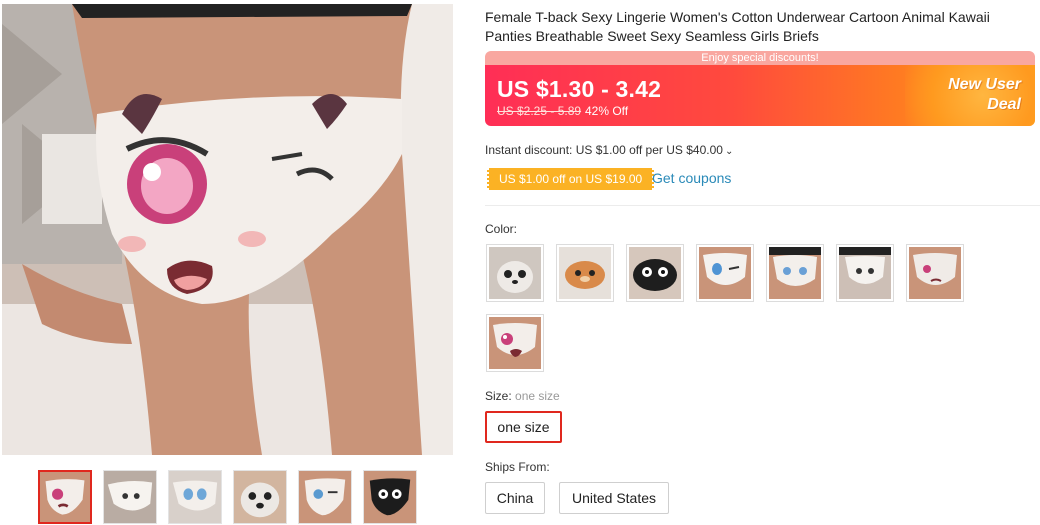 Image resolution: width=1040 pixels, height=525 pixels. Describe the element at coordinates (984, 84) in the screenshot. I see `deal-line-1: New User` at that location.